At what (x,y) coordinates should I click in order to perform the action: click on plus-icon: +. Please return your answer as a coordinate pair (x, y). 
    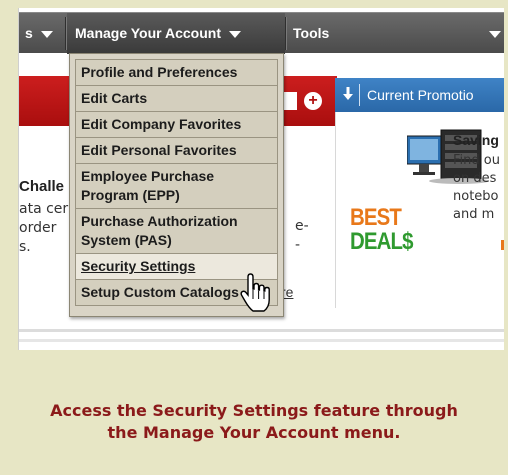
    Looking at the image, I should click on (313, 101).